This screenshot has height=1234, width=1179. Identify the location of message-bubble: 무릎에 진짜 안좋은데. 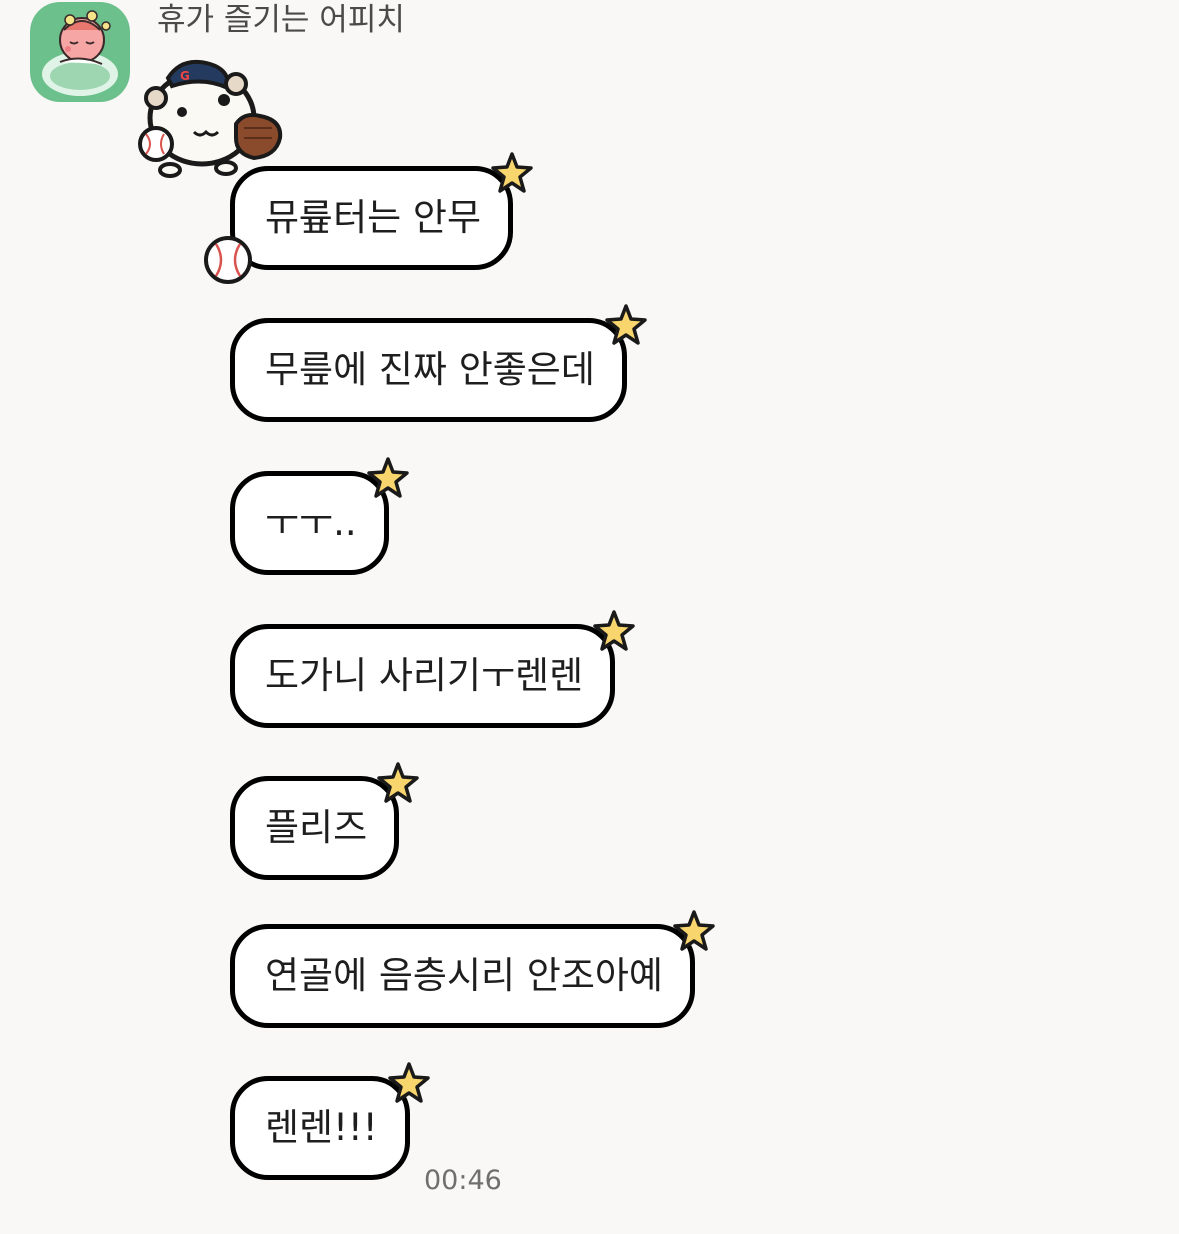
(438, 363).